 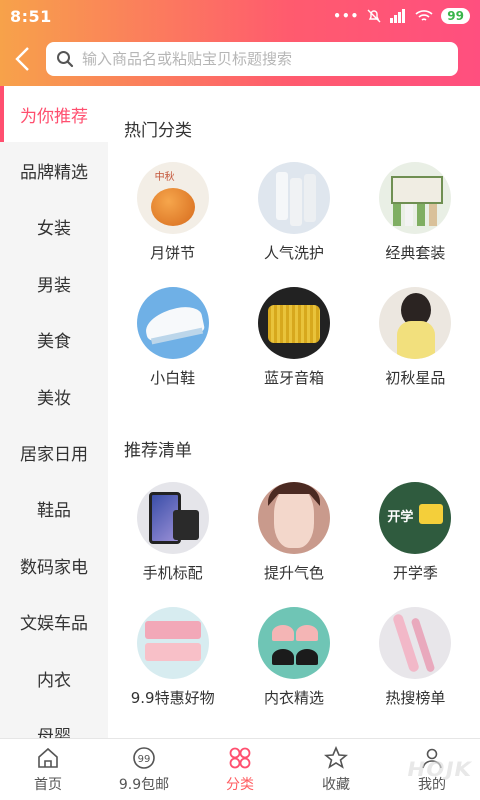 I want to click on mute-bell-icon, so click(x=374, y=16).